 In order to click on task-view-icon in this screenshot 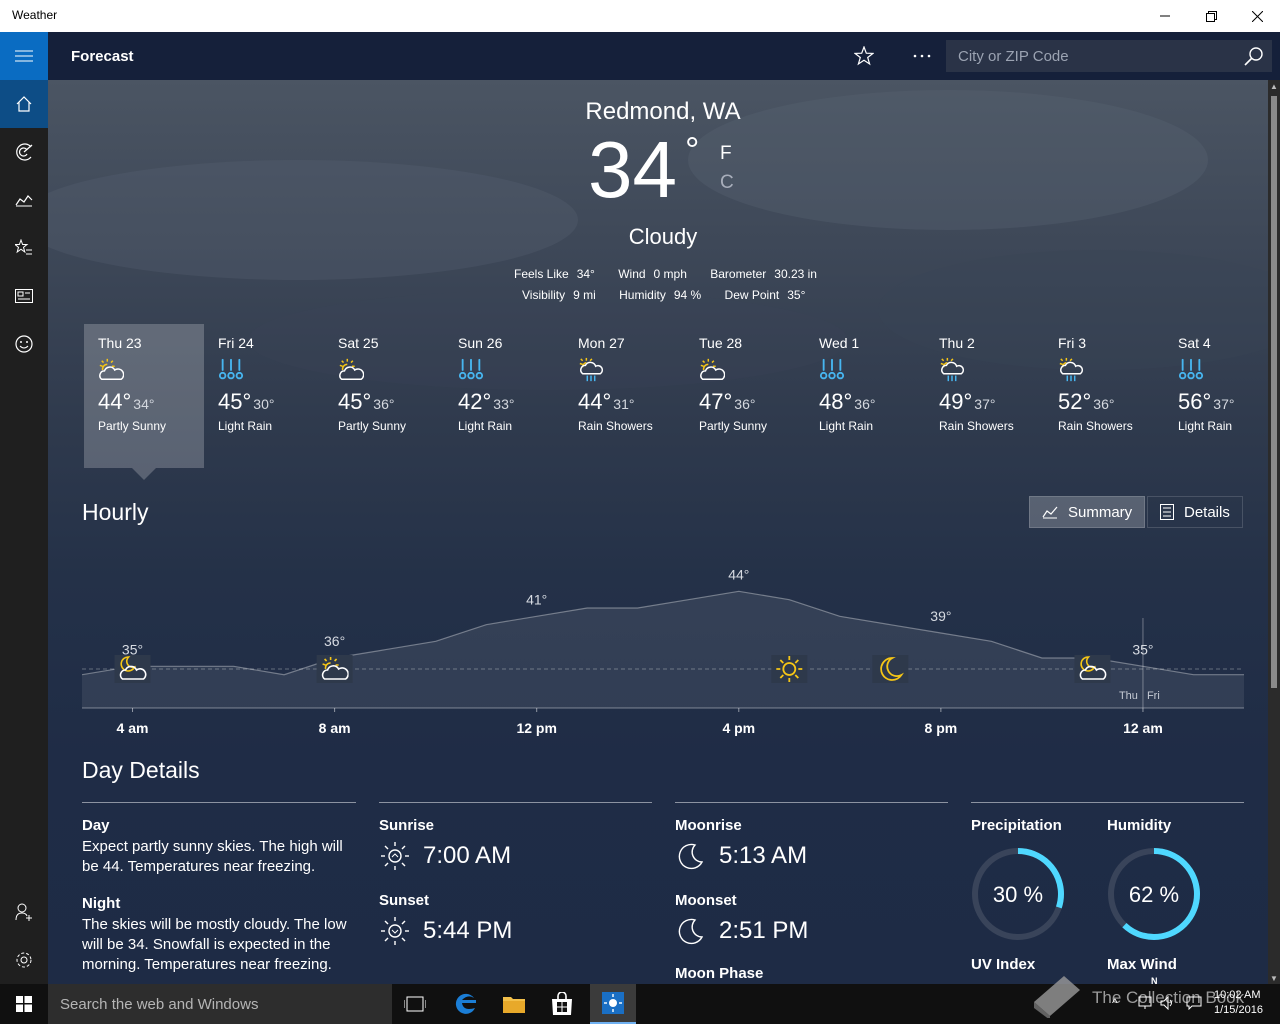, I will do `click(415, 1004)`.